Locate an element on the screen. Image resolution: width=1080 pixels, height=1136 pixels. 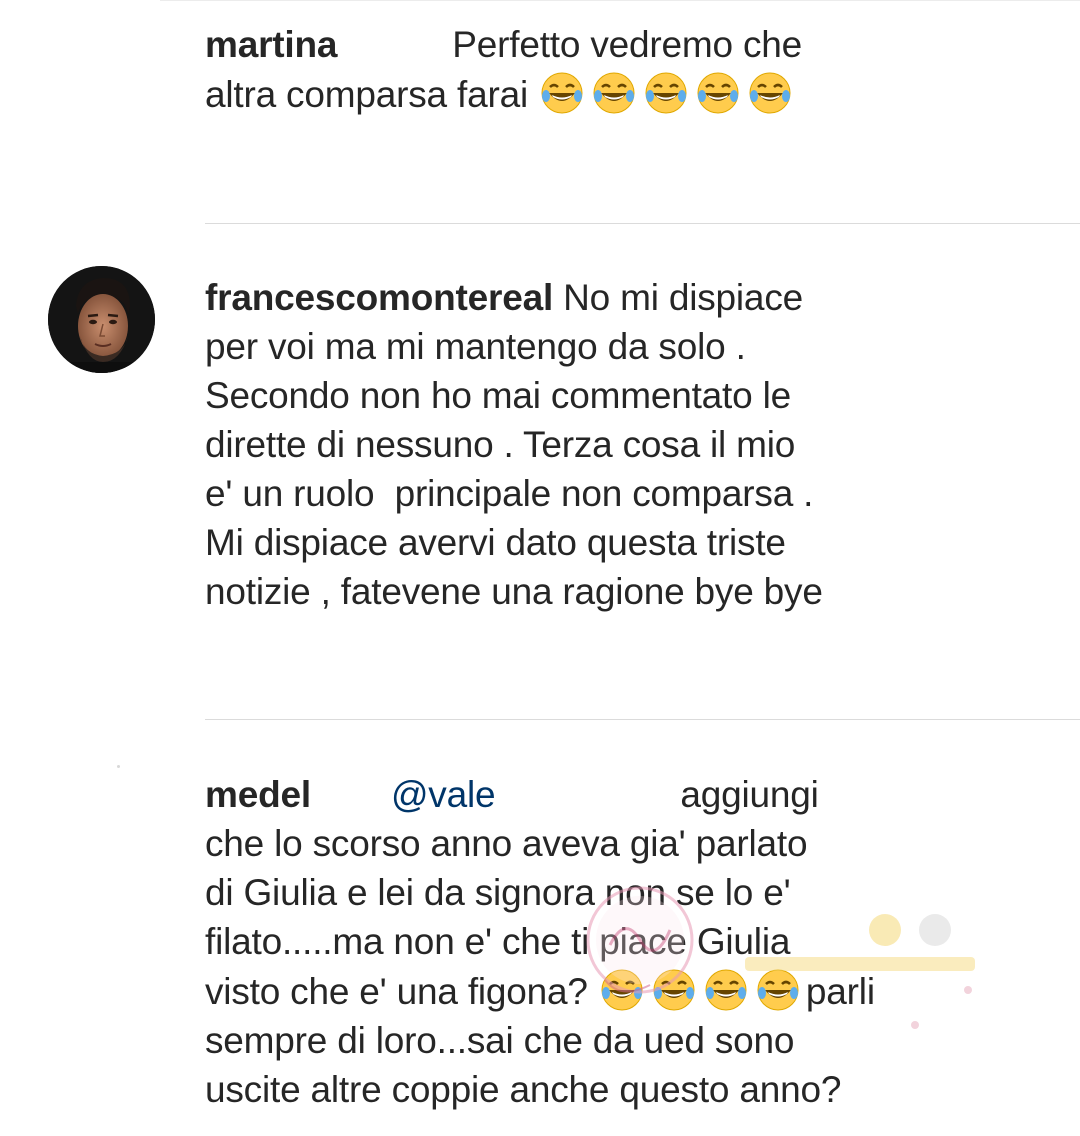
comment-line: per voi ma mi mantengo da solo . is located at coordinates (475, 346).